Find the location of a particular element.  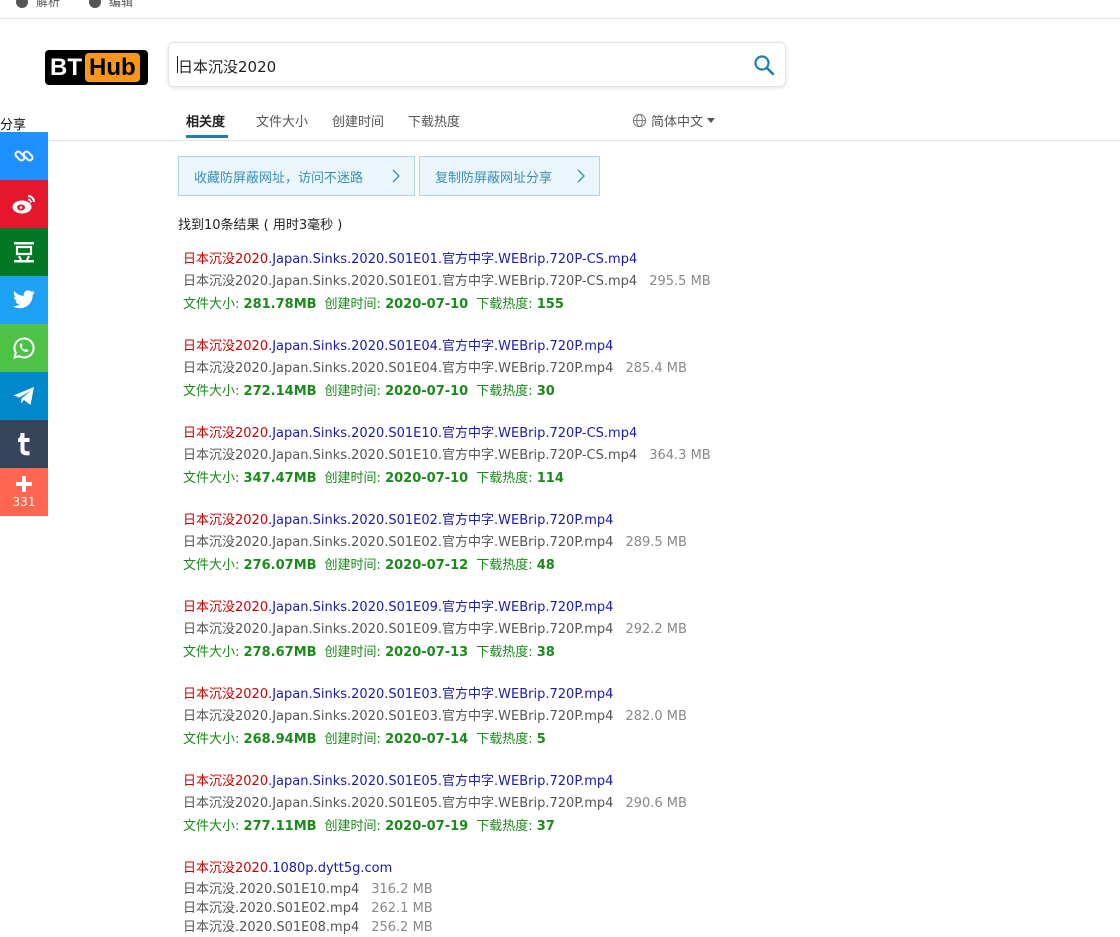

logo-text-bt: BT is located at coordinates (66, 67).